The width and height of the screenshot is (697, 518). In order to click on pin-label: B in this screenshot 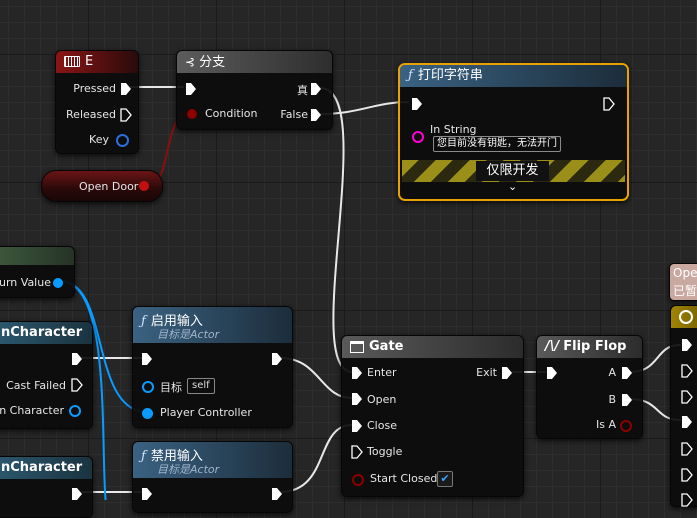, I will do `click(612, 399)`.